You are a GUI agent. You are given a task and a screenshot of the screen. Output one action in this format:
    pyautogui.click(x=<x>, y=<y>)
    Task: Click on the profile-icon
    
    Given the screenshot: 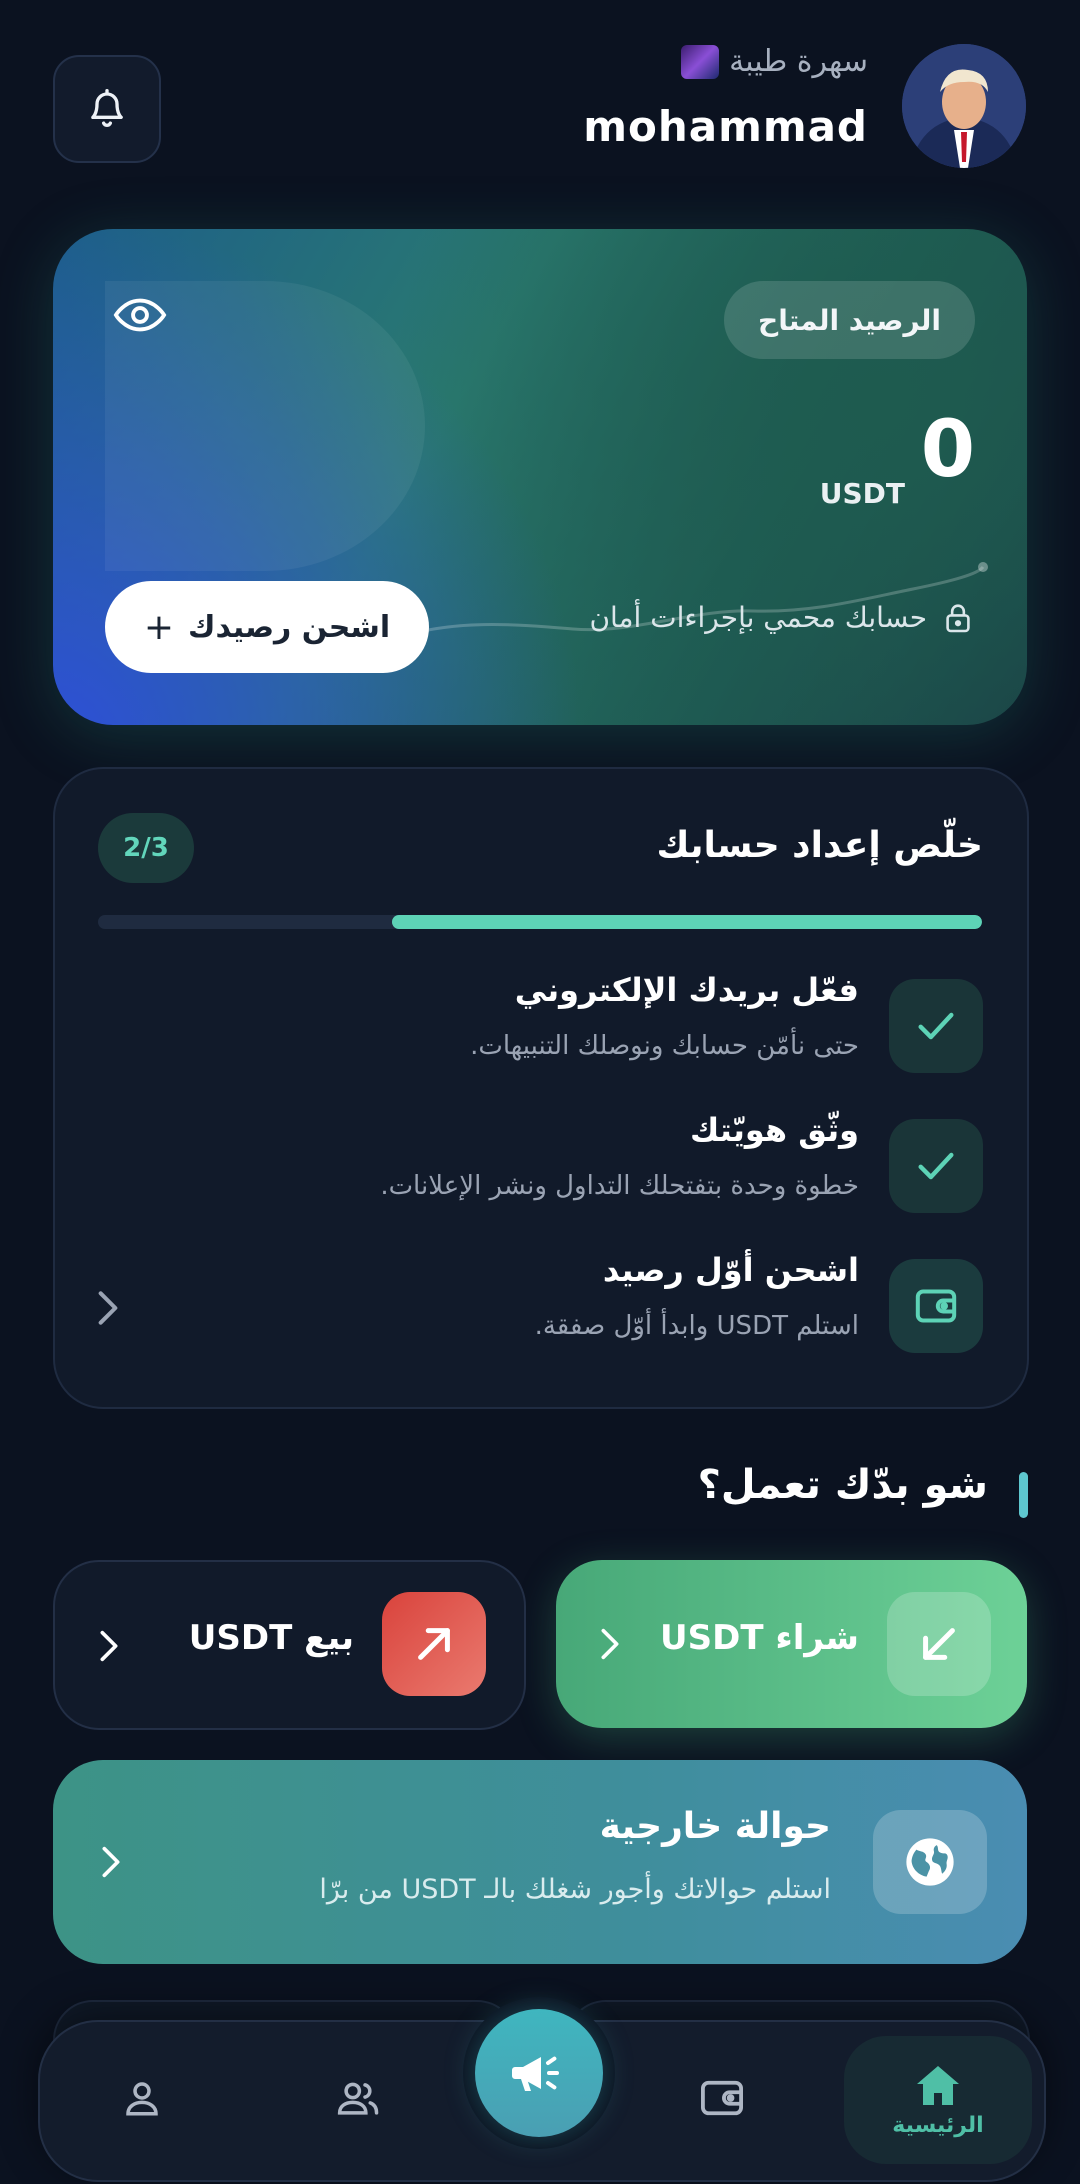 What is the action you would take?
    pyautogui.click(x=142, y=2099)
    